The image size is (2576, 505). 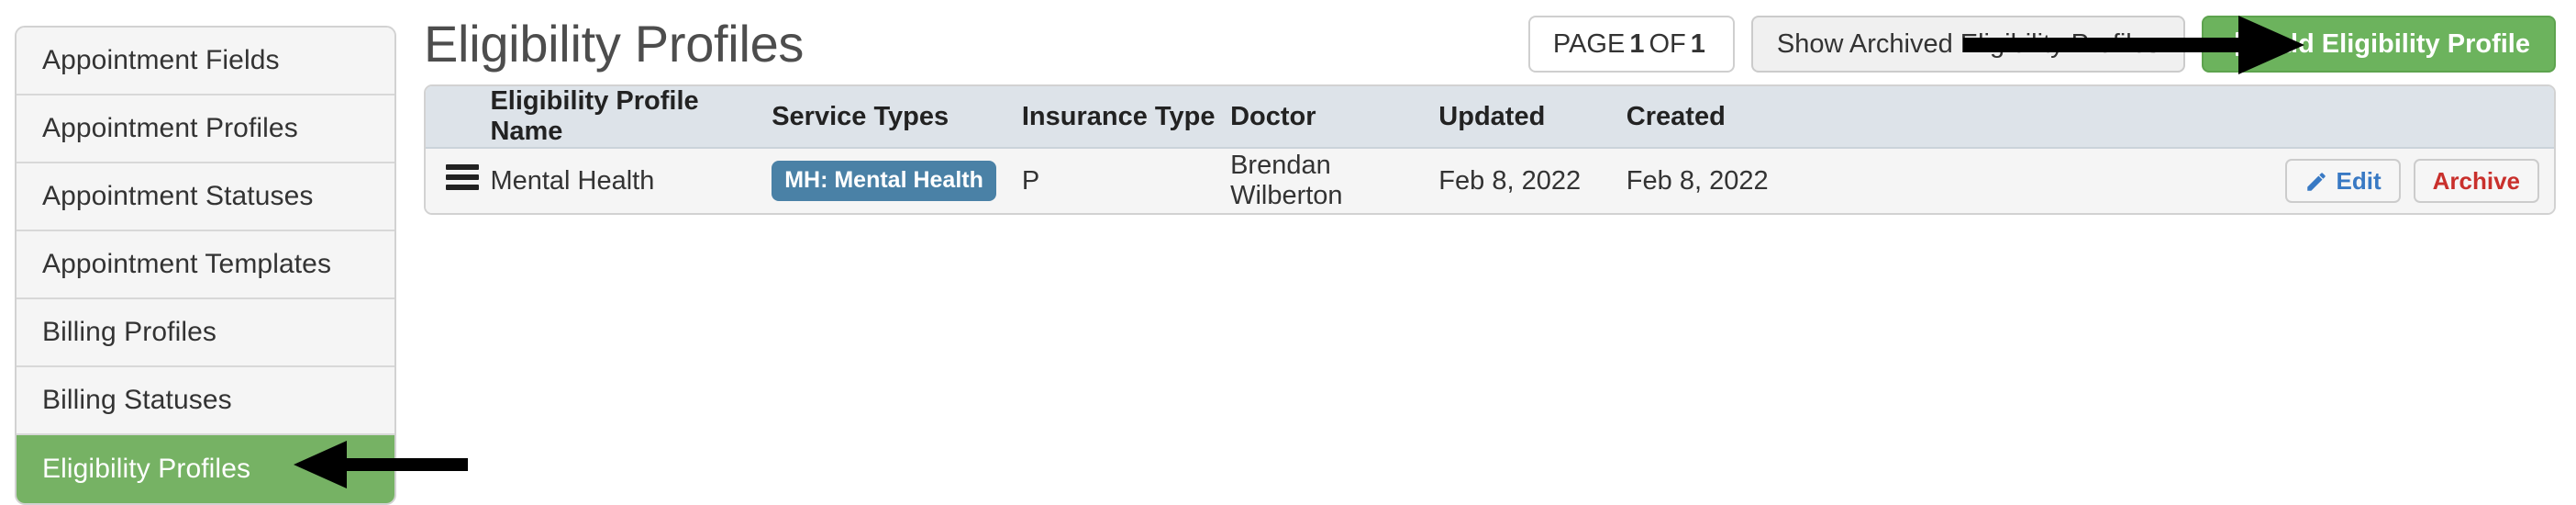 I want to click on sidebar-item-eligibility-profiles: Eligibility Profiles, so click(x=205, y=469).